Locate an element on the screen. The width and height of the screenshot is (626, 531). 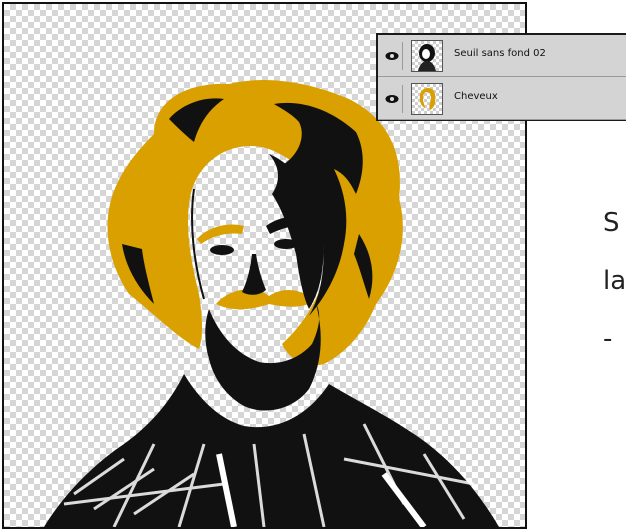
eye-right is located at coordinates (286, 244).